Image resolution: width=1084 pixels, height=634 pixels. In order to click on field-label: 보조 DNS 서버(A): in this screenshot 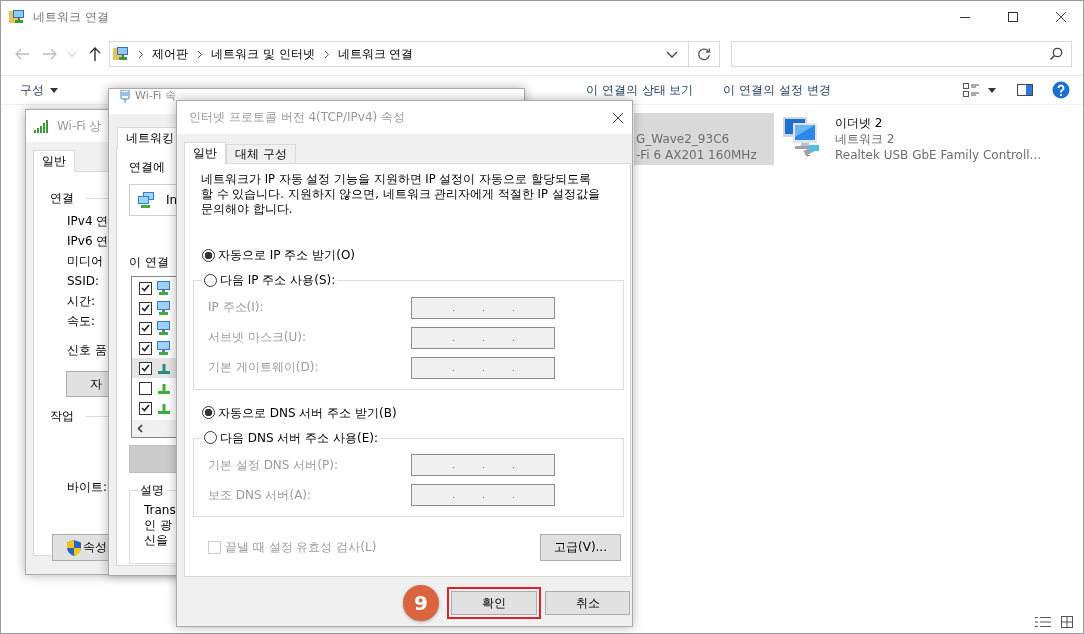, I will do `click(260, 495)`.